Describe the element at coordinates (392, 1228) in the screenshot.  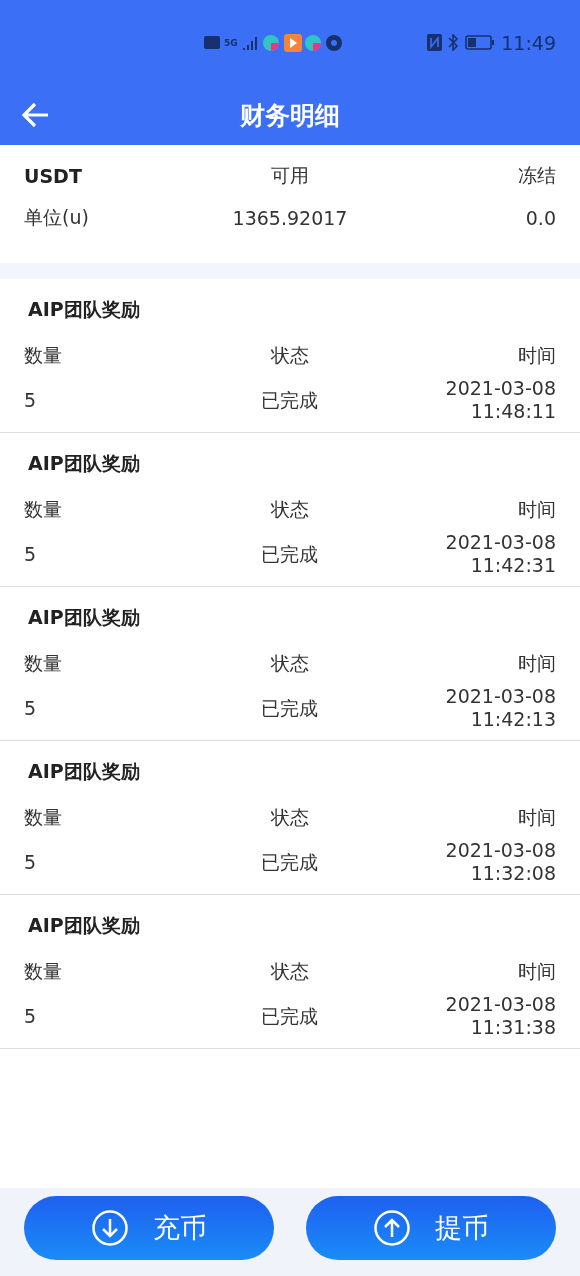
I see `upload-icon` at that location.